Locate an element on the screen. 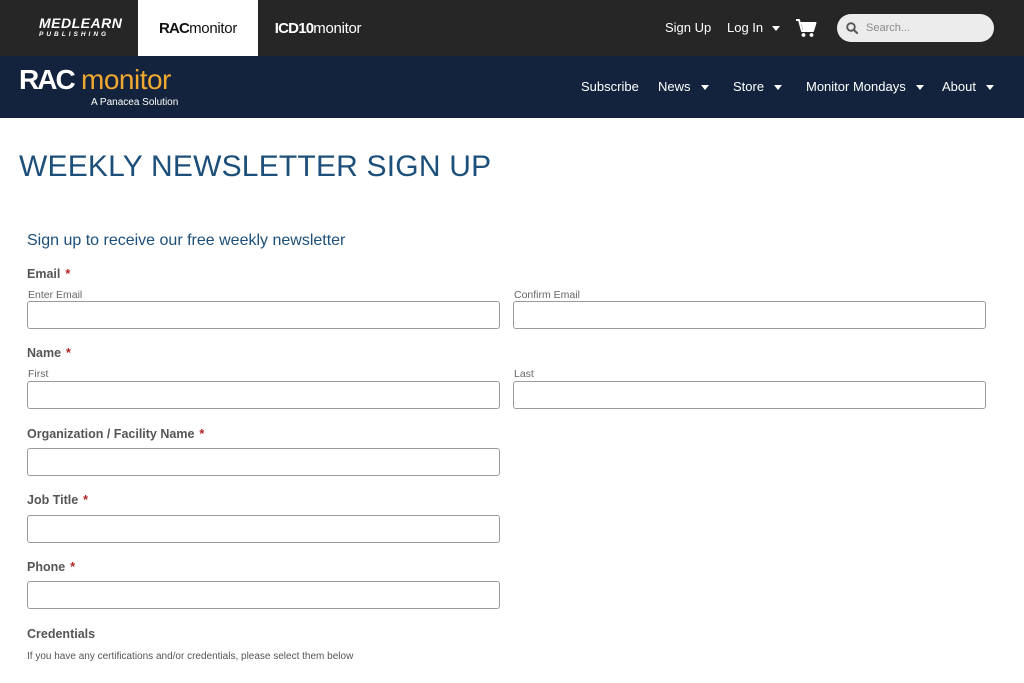 The height and width of the screenshot is (683, 1024). nav-about: About is located at coordinates (968, 87).